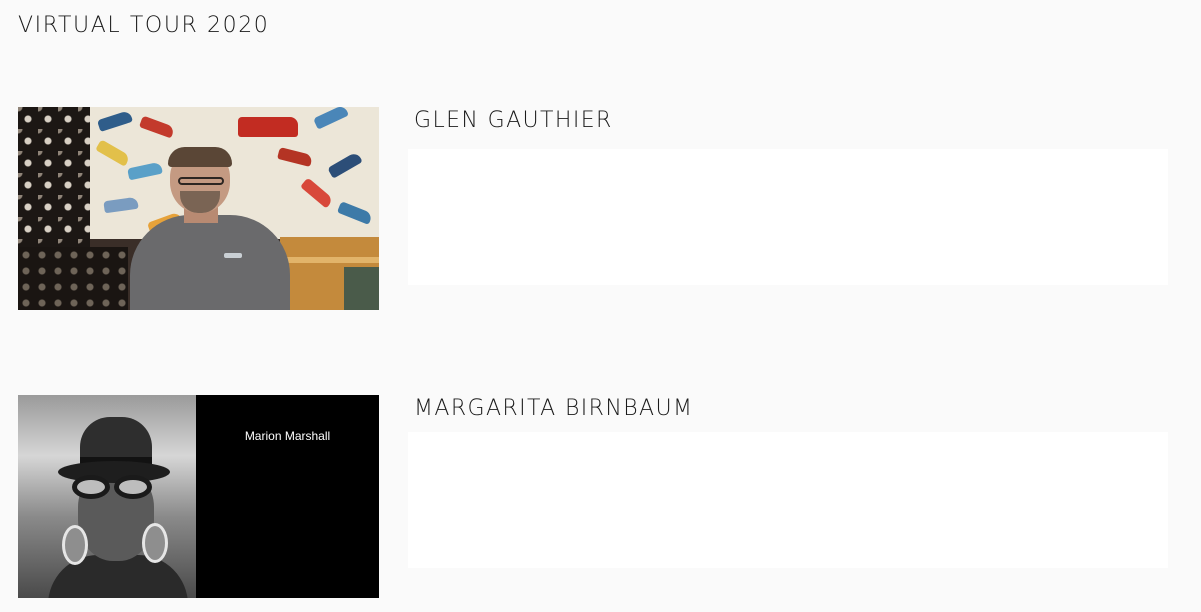 The width and height of the screenshot is (1201, 612). What do you see at coordinates (144, 25) in the screenshot?
I see `page-title: VIRTUAL TOUR 2020` at bounding box center [144, 25].